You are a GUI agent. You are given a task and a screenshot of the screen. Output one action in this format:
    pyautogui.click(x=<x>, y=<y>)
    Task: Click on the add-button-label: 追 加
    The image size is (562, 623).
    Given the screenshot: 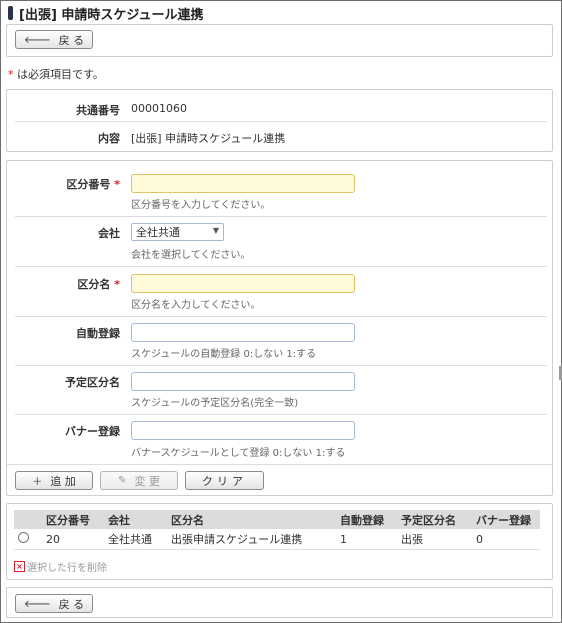 What is the action you would take?
    pyautogui.click(x=63, y=481)
    